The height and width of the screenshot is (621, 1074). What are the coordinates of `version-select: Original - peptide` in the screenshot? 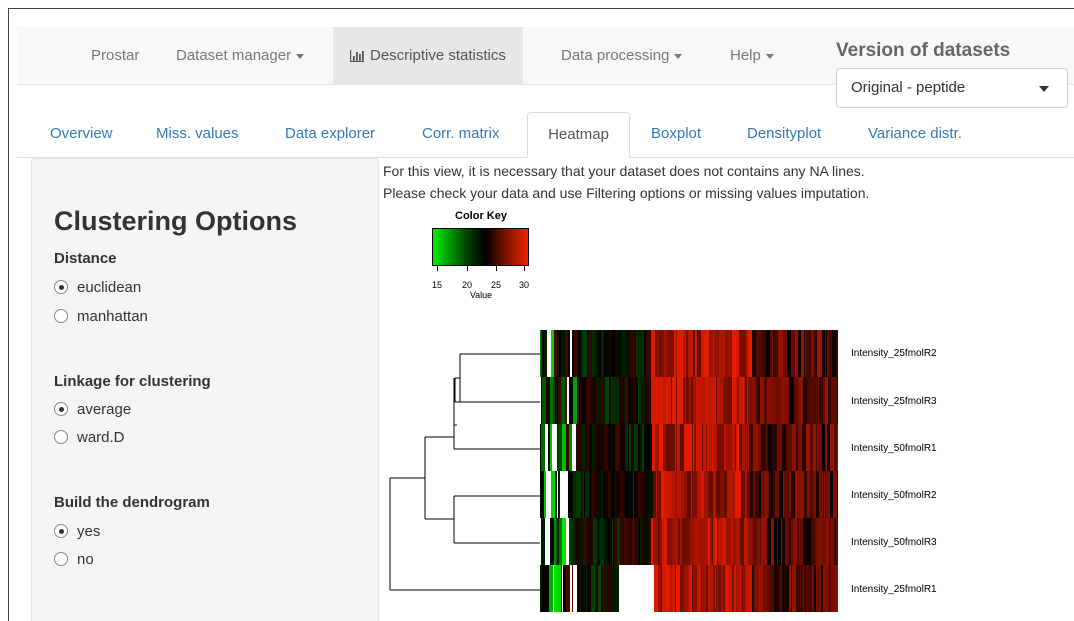 It's located at (952, 88).